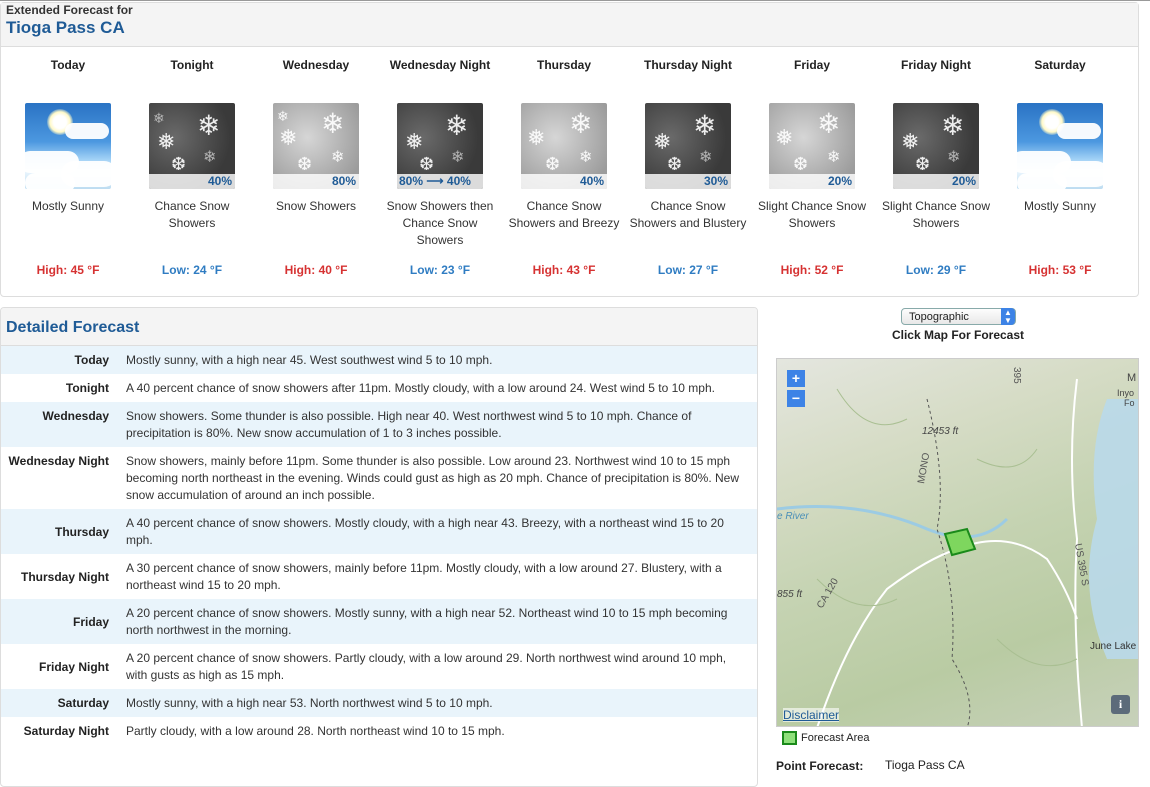 The width and height of the screenshot is (1150, 787). Describe the element at coordinates (940, 431) in the screenshot. I see `map-elevation-label: 12453 ft` at that location.